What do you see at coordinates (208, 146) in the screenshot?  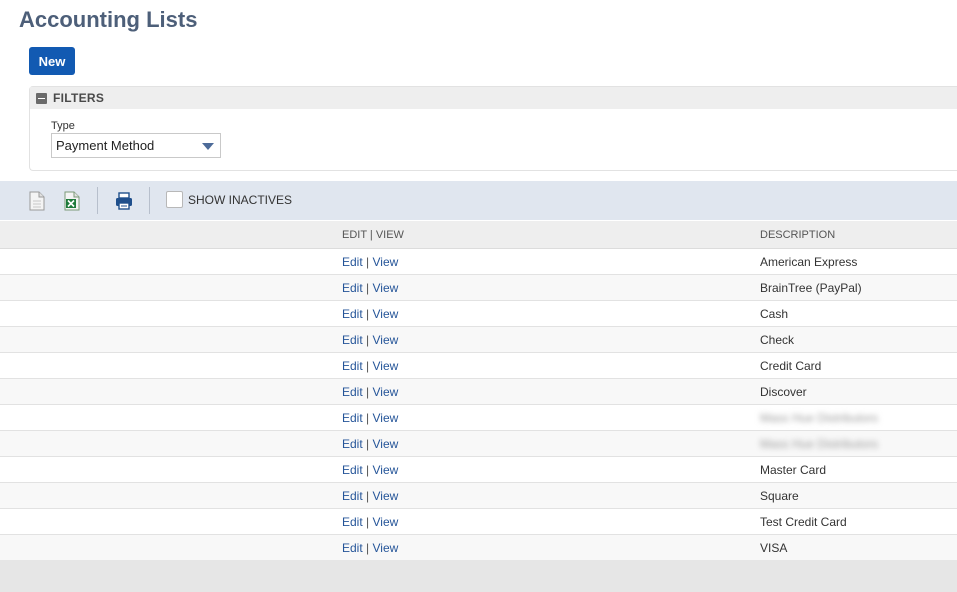 I see `chevron-down-icon` at bounding box center [208, 146].